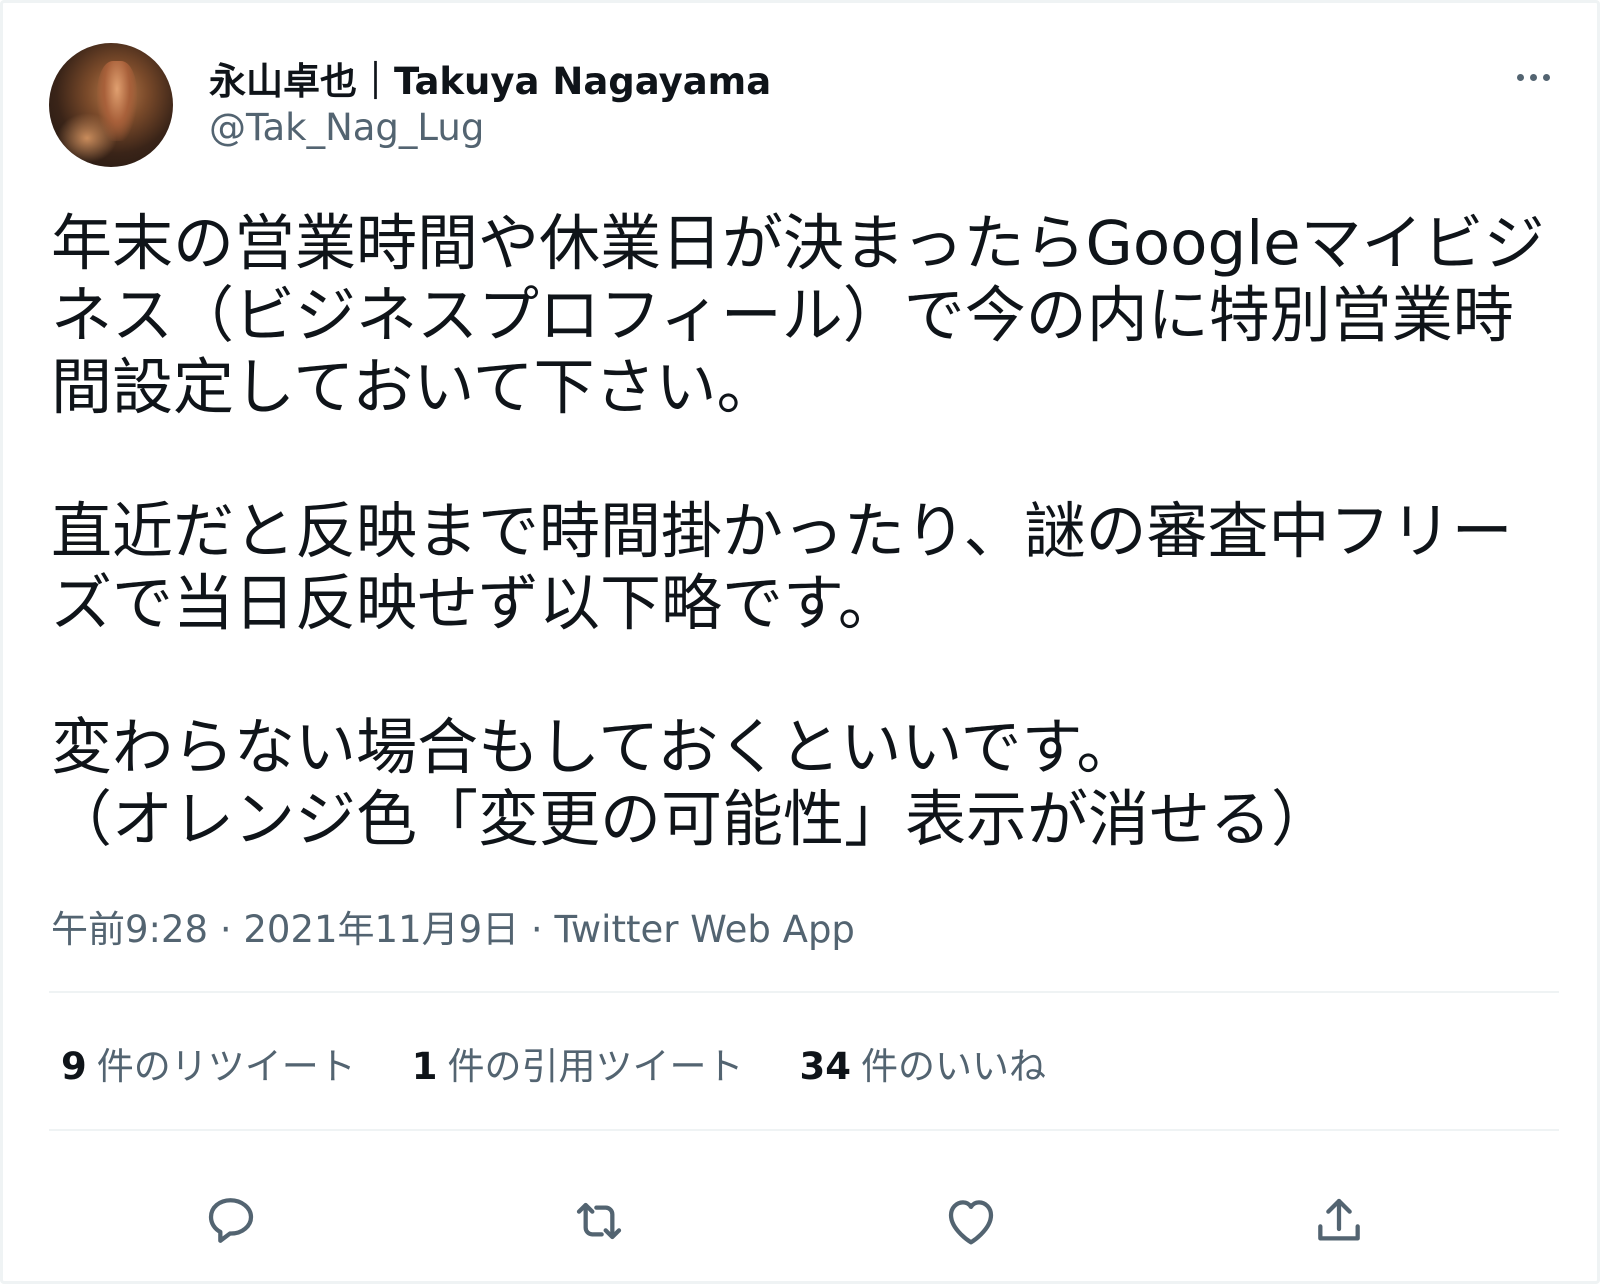  I want to click on tweet-line: 変わらない場合もしておくといいです。, so click(594, 747).